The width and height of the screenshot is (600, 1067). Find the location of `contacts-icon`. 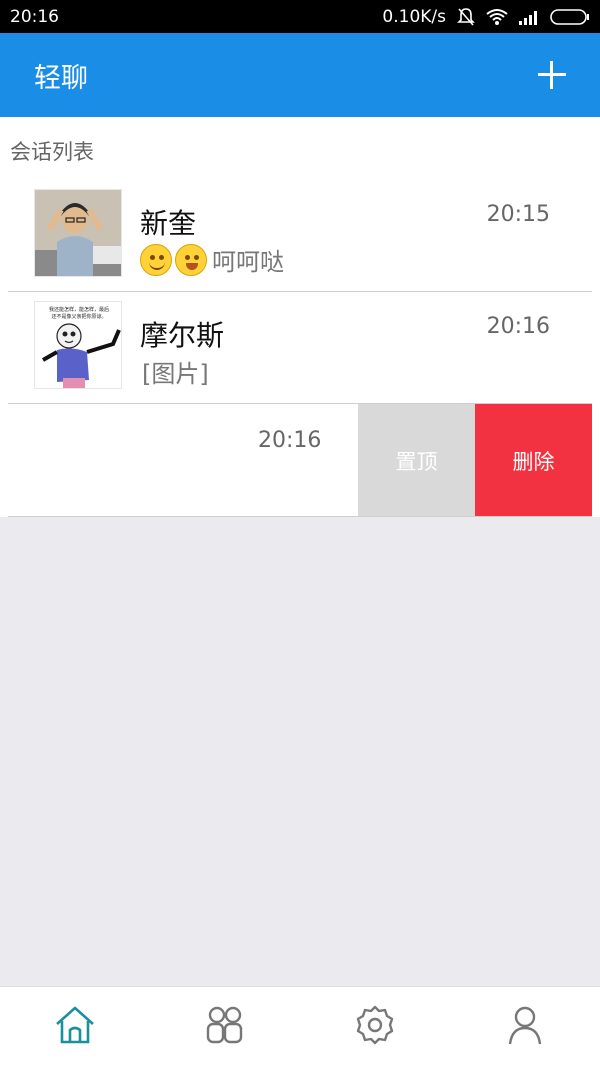

contacts-icon is located at coordinates (225, 1027).